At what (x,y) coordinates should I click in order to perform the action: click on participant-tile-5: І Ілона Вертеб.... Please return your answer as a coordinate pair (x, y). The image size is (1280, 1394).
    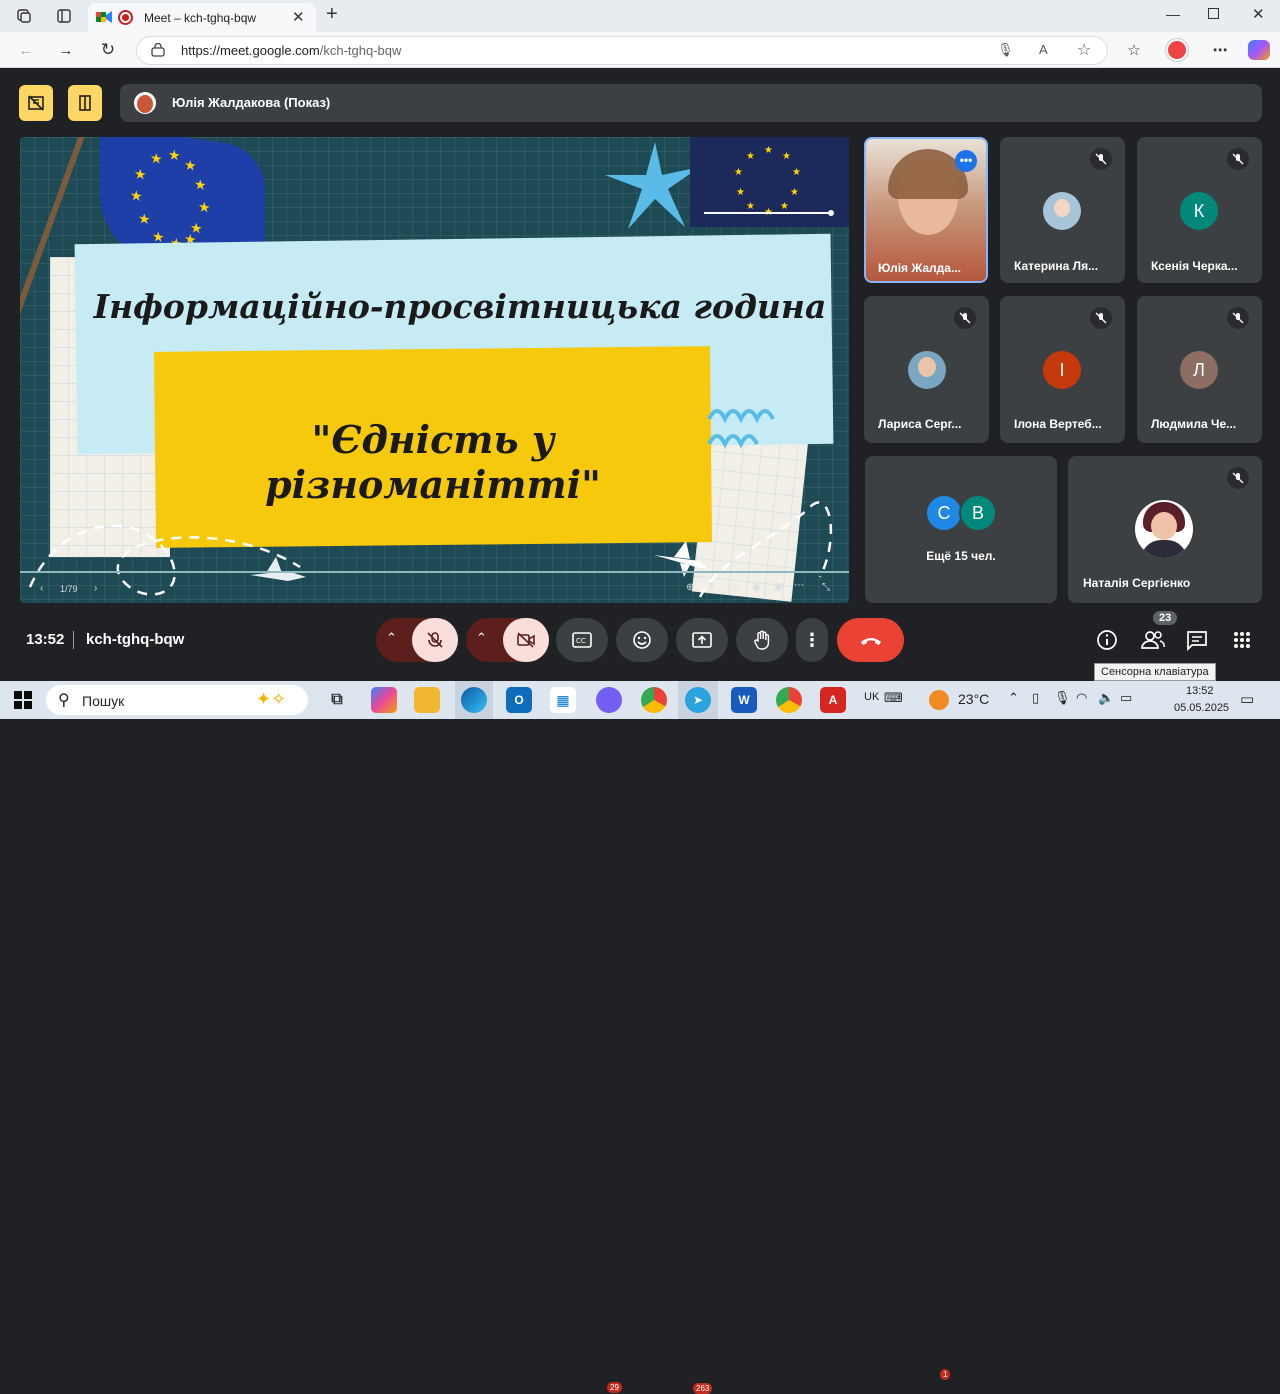
    Looking at the image, I should click on (1062, 369).